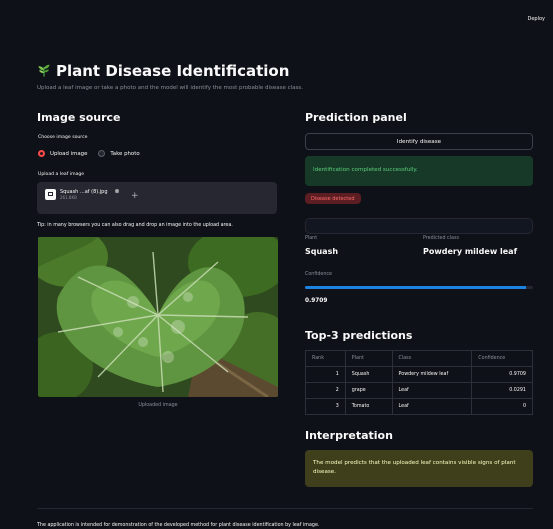 This screenshot has height=529, width=553. What do you see at coordinates (173, 71) in the screenshot?
I see `page-title-text: Plant Disease Identification` at bounding box center [173, 71].